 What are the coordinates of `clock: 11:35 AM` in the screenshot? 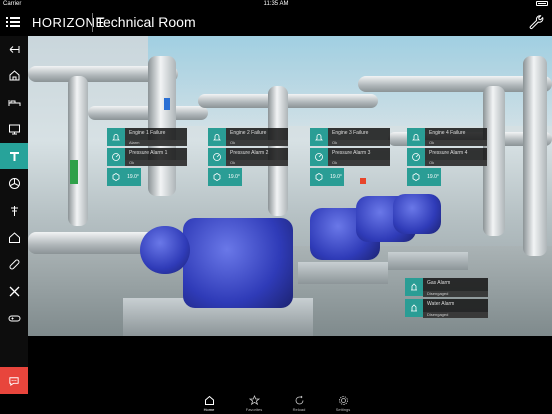 It's located at (276, 4).